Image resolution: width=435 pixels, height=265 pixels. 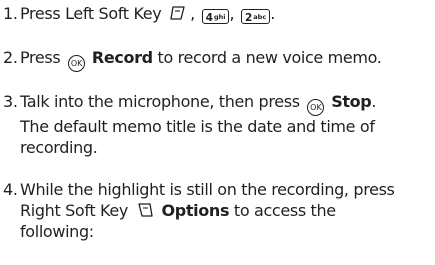 I want to click on step-1: 1. Press Left Soft Key , 4ghi, 2abc., so click(x=217, y=13).